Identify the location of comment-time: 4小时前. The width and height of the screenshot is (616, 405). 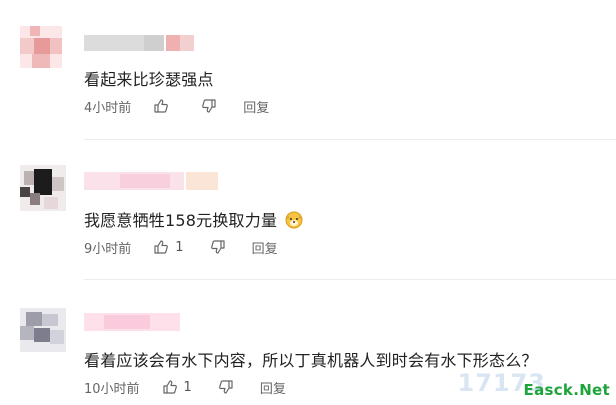
(108, 108).